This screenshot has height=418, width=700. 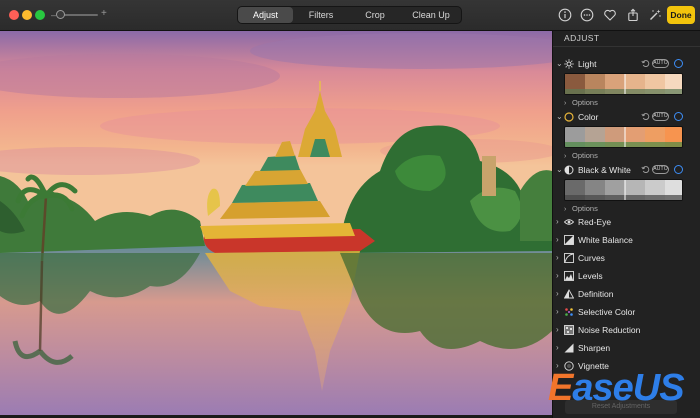 I want to click on edit-mode-tabs: Adjust Filters Crop Clean Up, so click(x=349, y=15).